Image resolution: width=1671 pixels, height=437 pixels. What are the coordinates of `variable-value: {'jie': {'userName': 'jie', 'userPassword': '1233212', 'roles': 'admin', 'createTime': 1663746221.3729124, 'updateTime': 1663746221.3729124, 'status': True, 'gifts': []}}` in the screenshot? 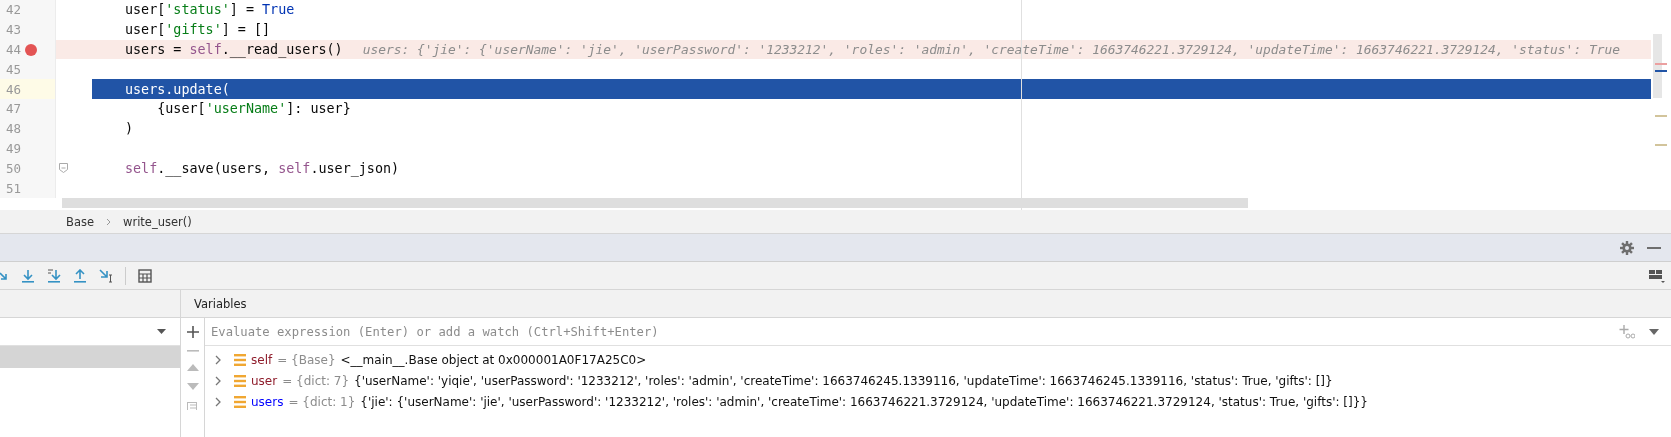 It's located at (864, 401).